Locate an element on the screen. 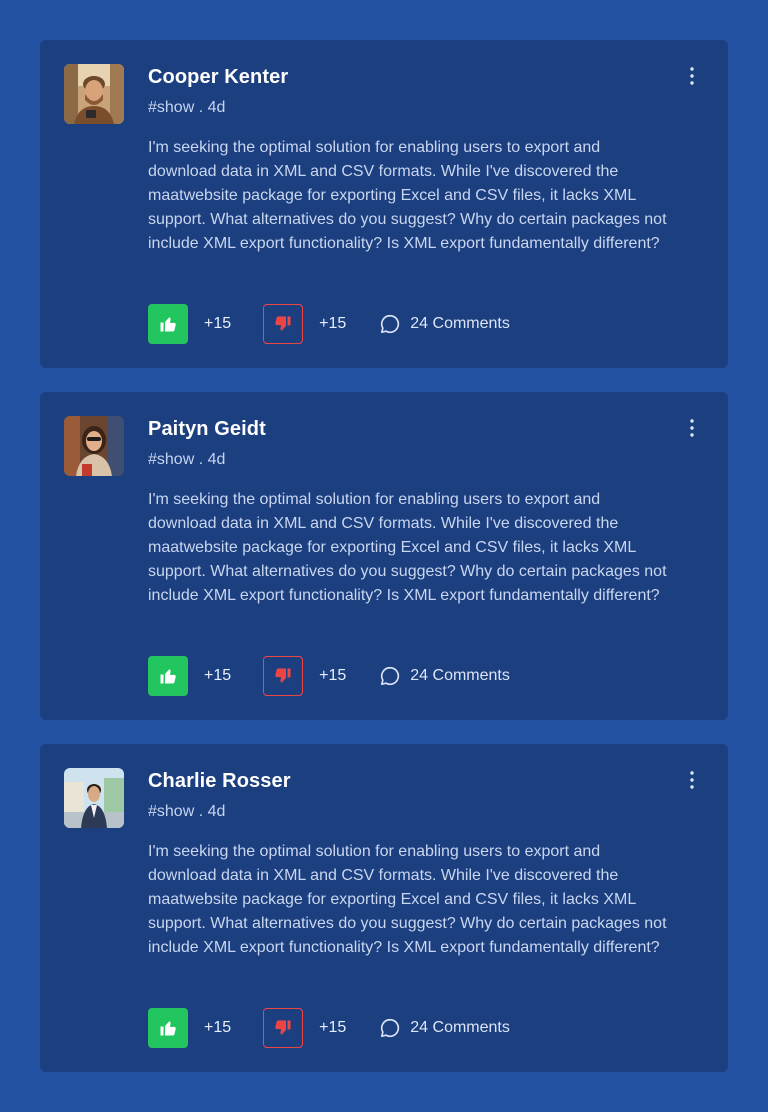 Image resolution: width=768 pixels, height=1112 pixels. author-name: Cooper Kenter is located at coordinates (218, 77).